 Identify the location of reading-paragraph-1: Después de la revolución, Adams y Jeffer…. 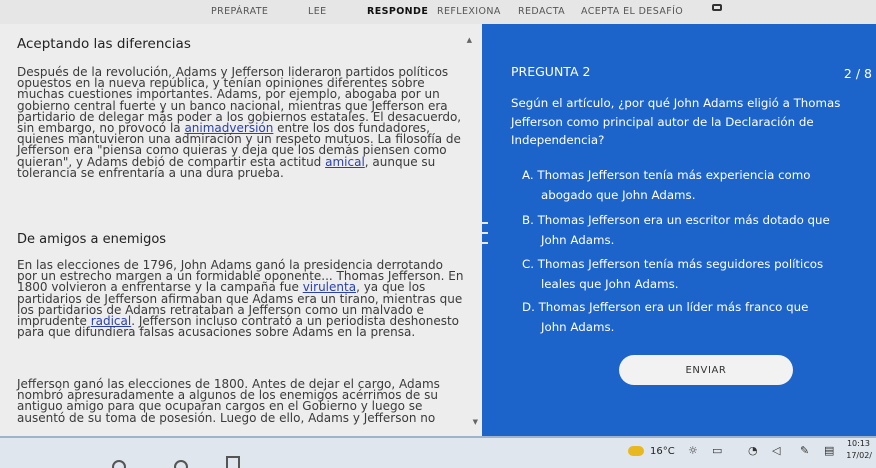
(239, 122).